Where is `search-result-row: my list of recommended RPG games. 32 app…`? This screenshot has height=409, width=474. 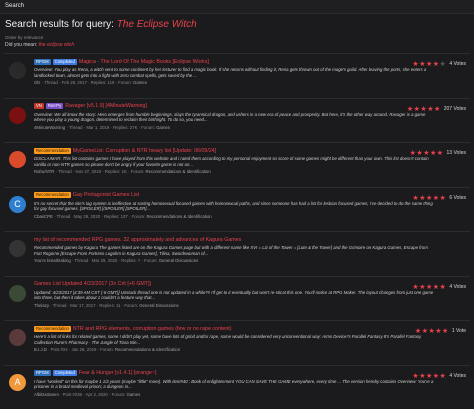
search-result-row: my list of recommended RPG games. 32 app… is located at coordinates (237, 253).